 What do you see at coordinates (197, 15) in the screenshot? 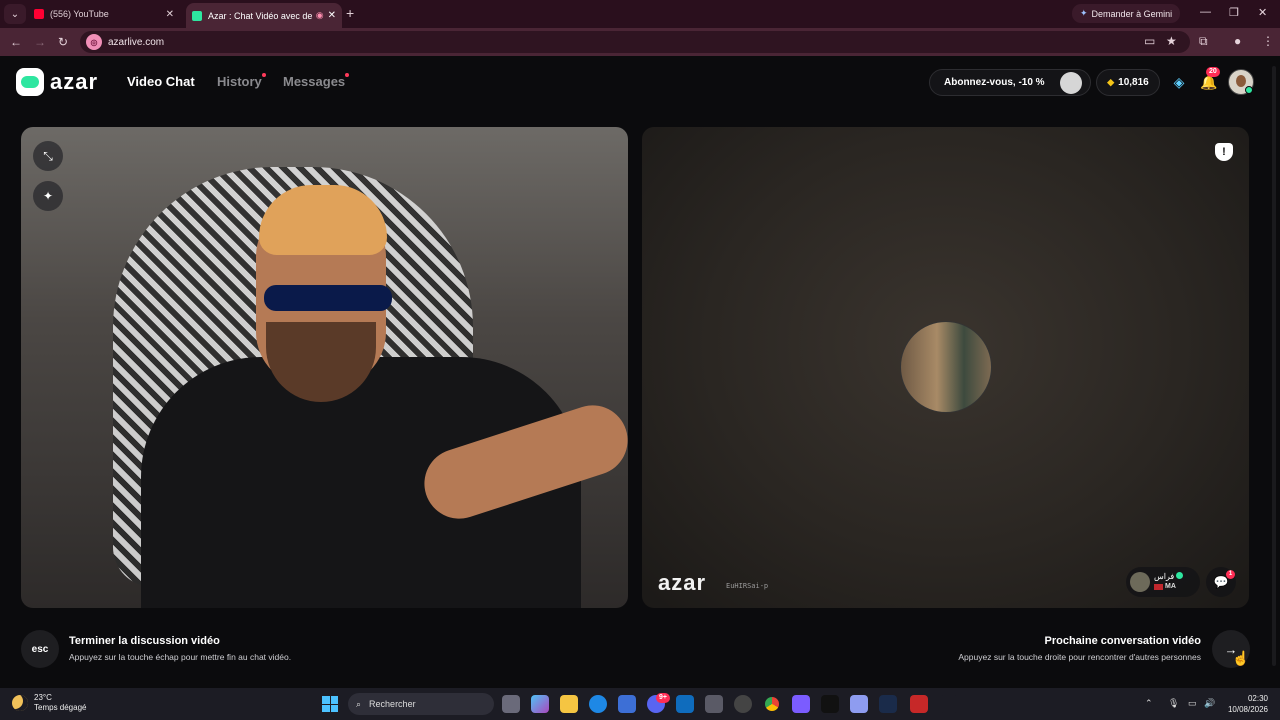
I see `azar-favicon-icon` at bounding box center [197, 15].